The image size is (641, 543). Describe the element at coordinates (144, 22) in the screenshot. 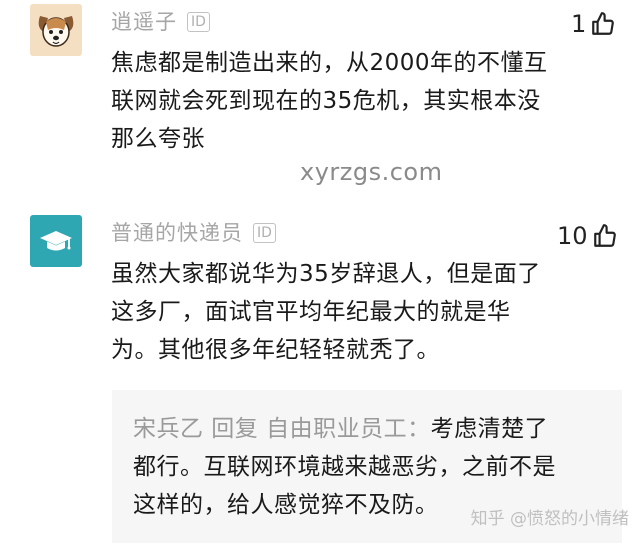

I see `username-text: 逍遥子` at that location.